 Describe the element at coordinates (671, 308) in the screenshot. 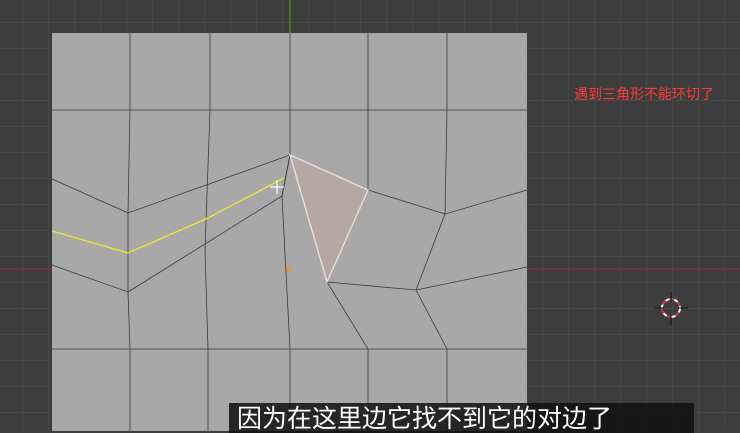

I see `3d-cursor-icon` at that location.